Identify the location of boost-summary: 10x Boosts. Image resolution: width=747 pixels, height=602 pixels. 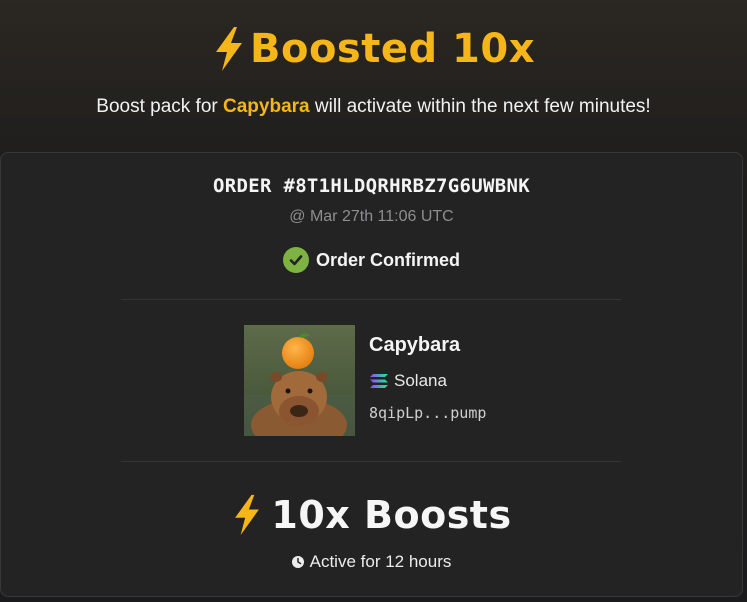
(371, 515).